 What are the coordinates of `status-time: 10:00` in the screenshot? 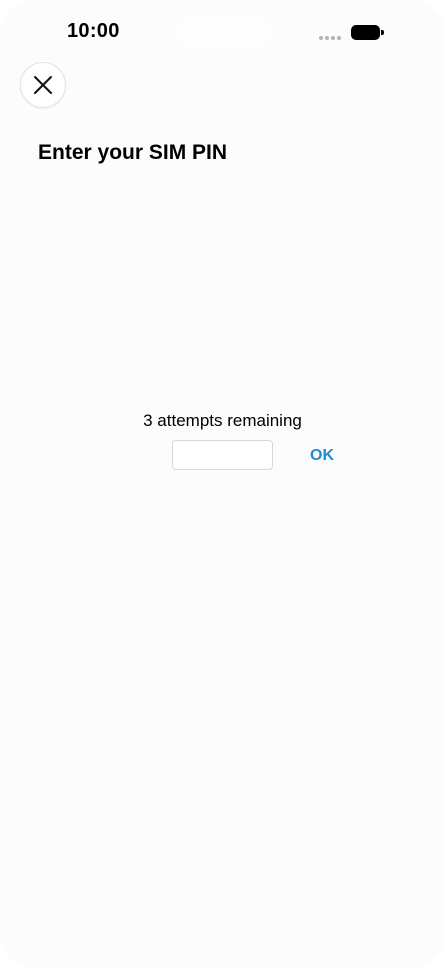 It's located at (93, 31).